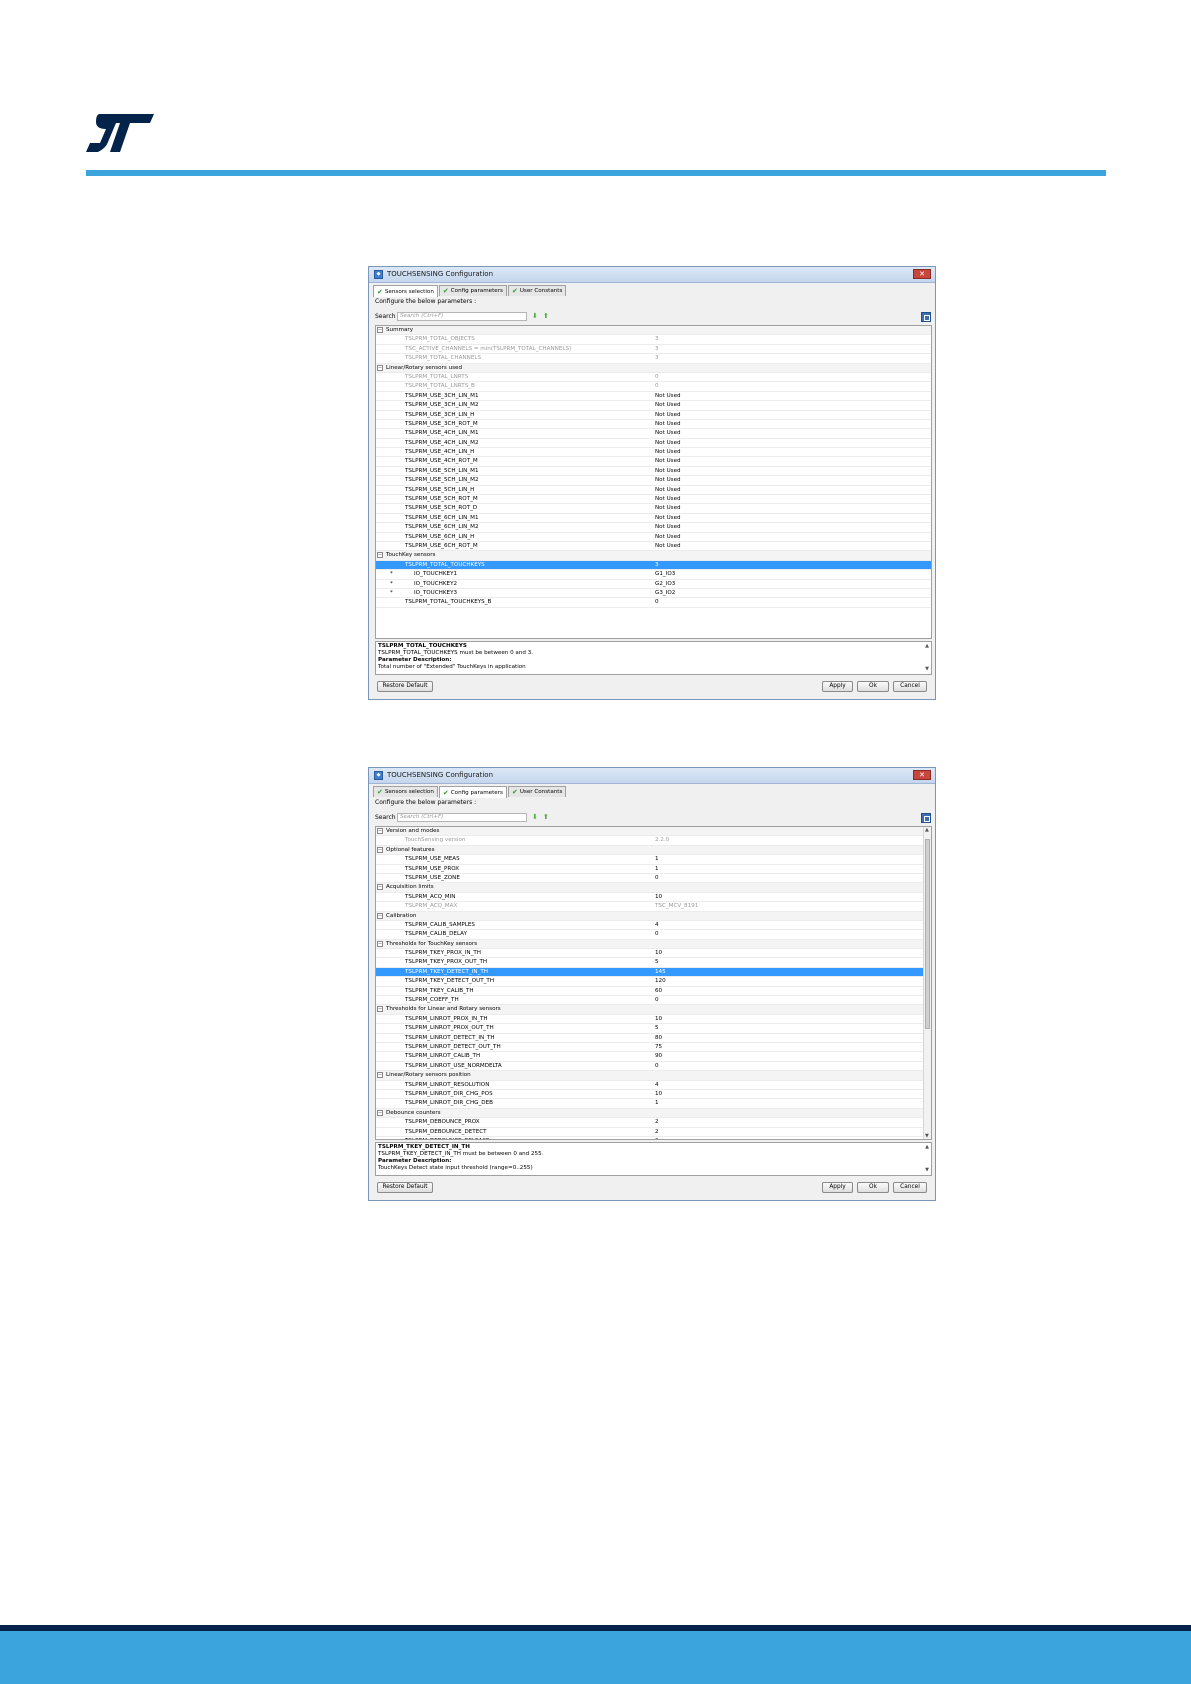 The width and height of the screenshot is (1191, 1684). I want to click on tree-param-row: TouchSensing version 2.2.0, so click(653, 841).